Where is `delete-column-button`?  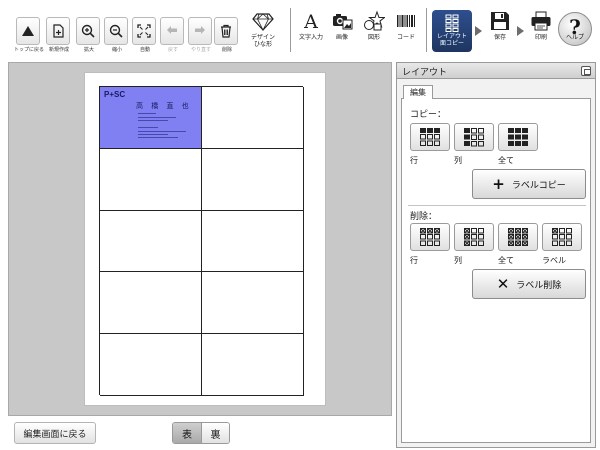
delete-column-button is located at coordinates (474, 237).